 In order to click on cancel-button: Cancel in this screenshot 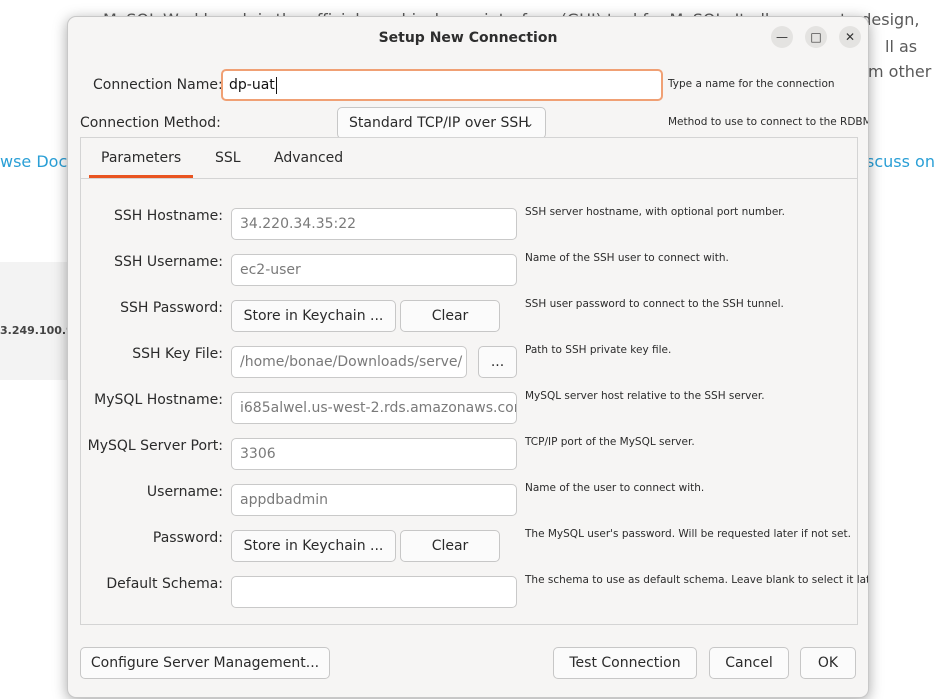, I will do `click(749, 663)`.